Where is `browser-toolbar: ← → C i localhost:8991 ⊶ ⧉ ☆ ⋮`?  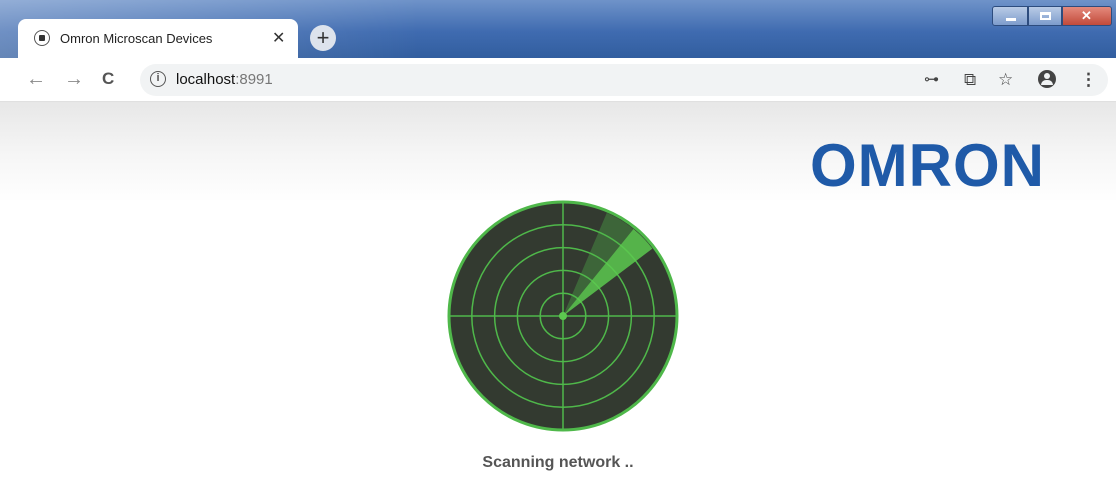 browser-toolbar: ← → C i localhost:8991 ⊶ ⧉ ☆ ⋮ is located at coordinates (558, 80).